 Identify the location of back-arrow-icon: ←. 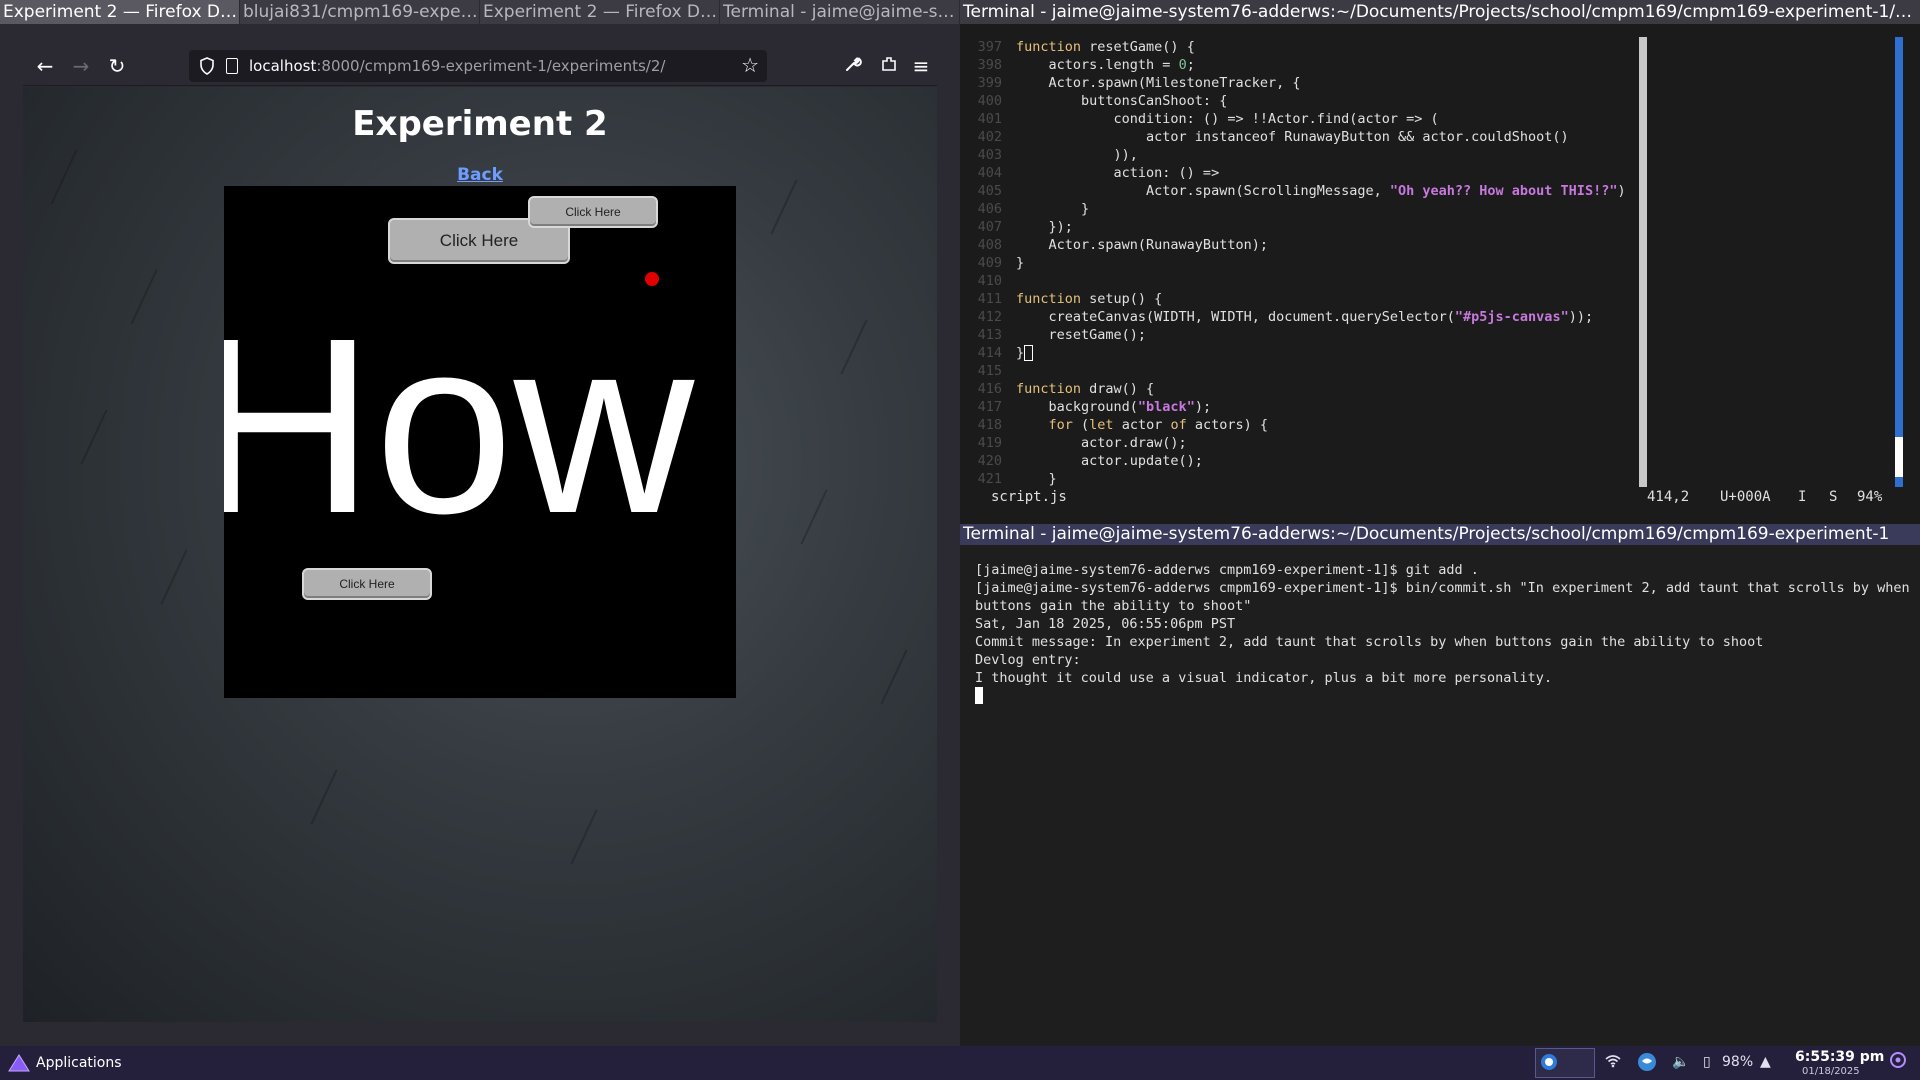
(45, 66).